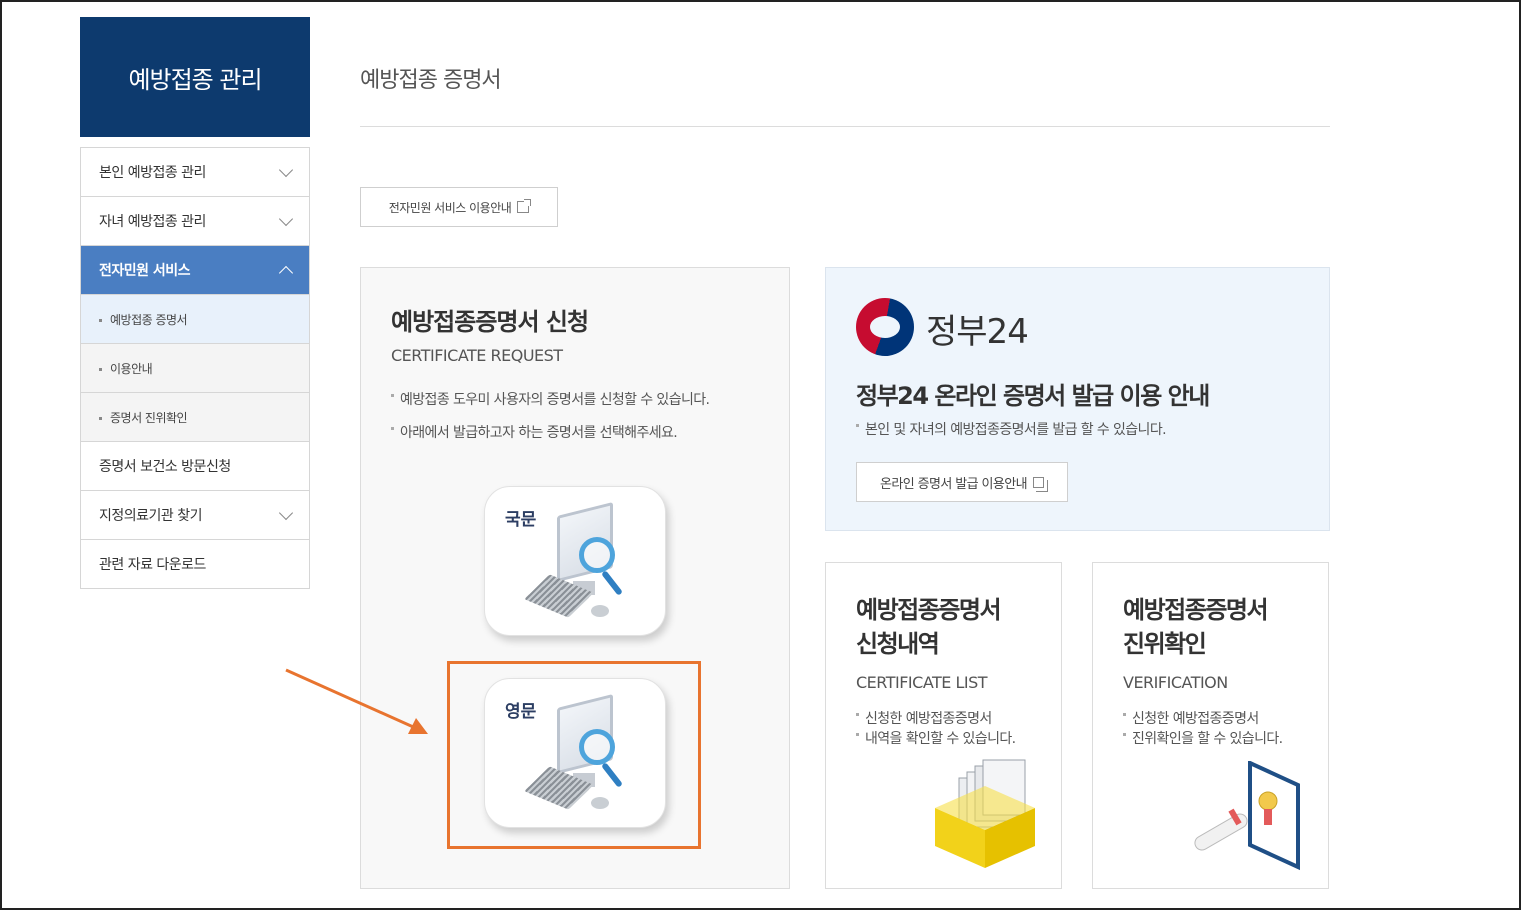 Image resolution: width=1521 pixels, height=910 pixels. I want to click on chevron-up-icon, so click(286, 272).